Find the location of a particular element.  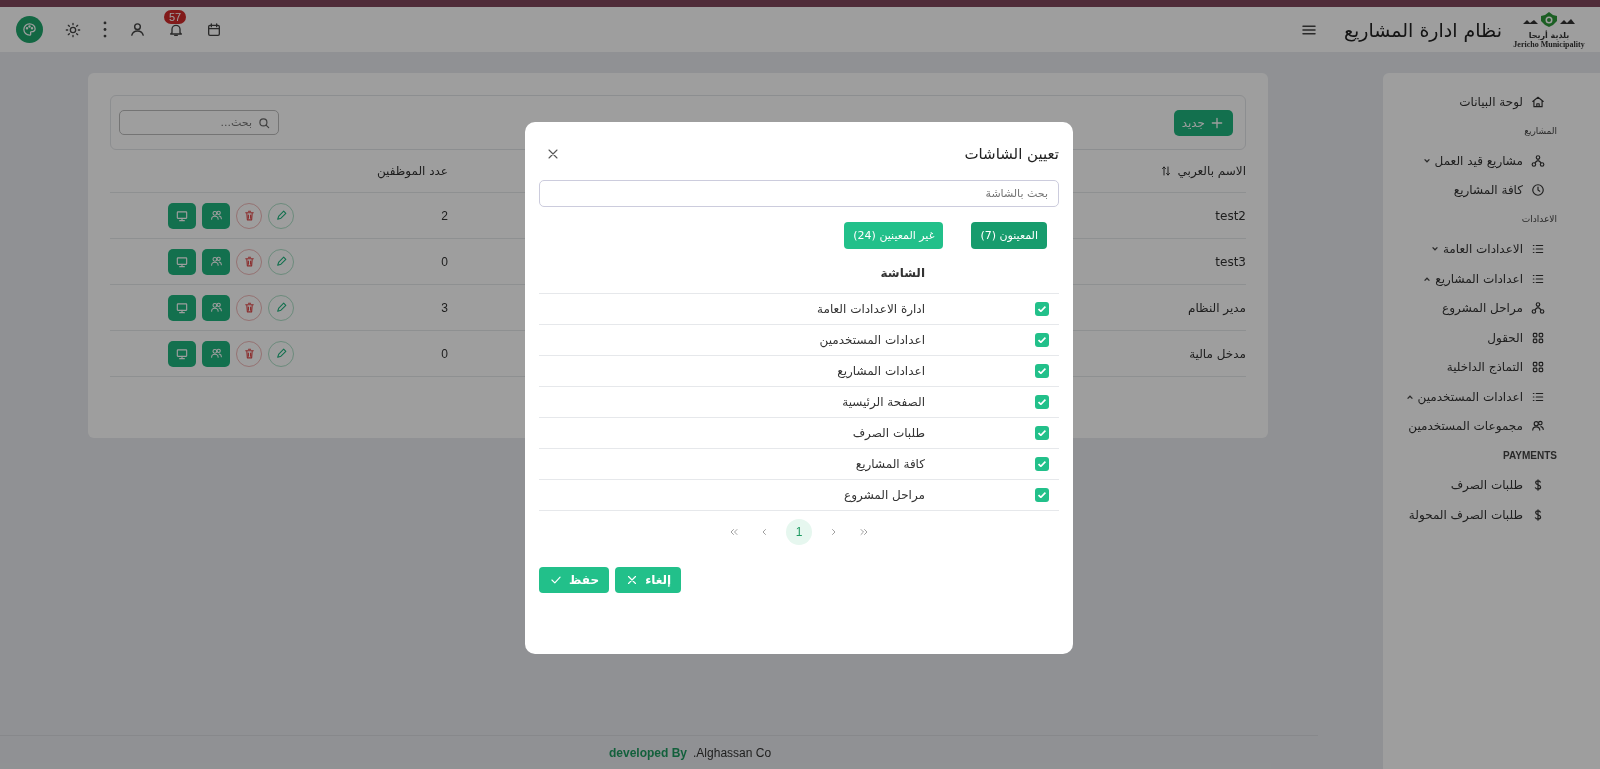

palette-button is located at coordinates (29, 29).